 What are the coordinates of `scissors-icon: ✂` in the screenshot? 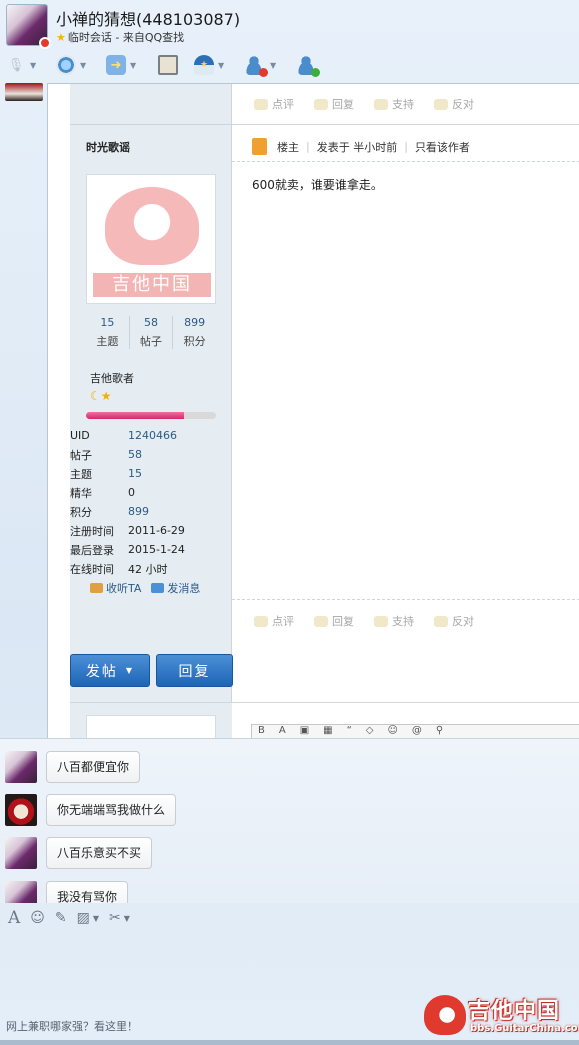 It's located at (115, 918).